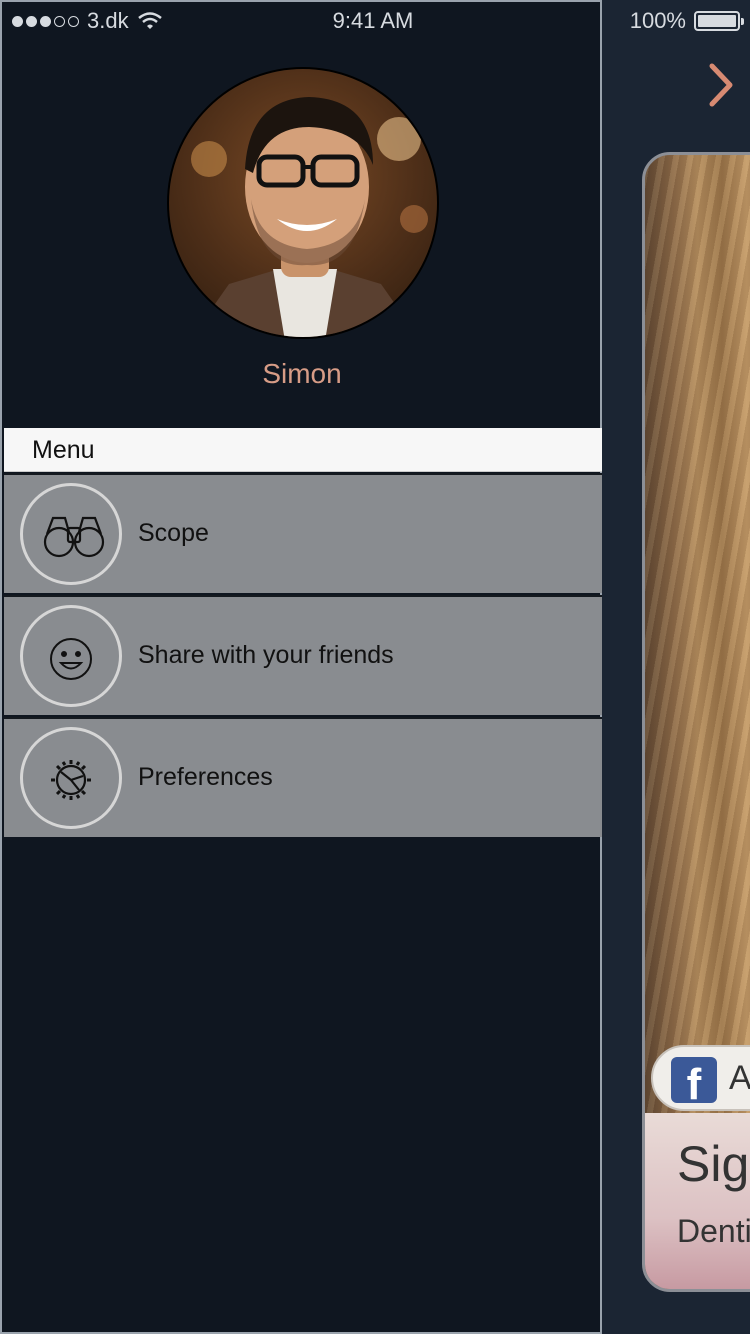  Describe the element at coordinates (713, 1164) in the screenshot. I see `card-title: Sigr` at that location.